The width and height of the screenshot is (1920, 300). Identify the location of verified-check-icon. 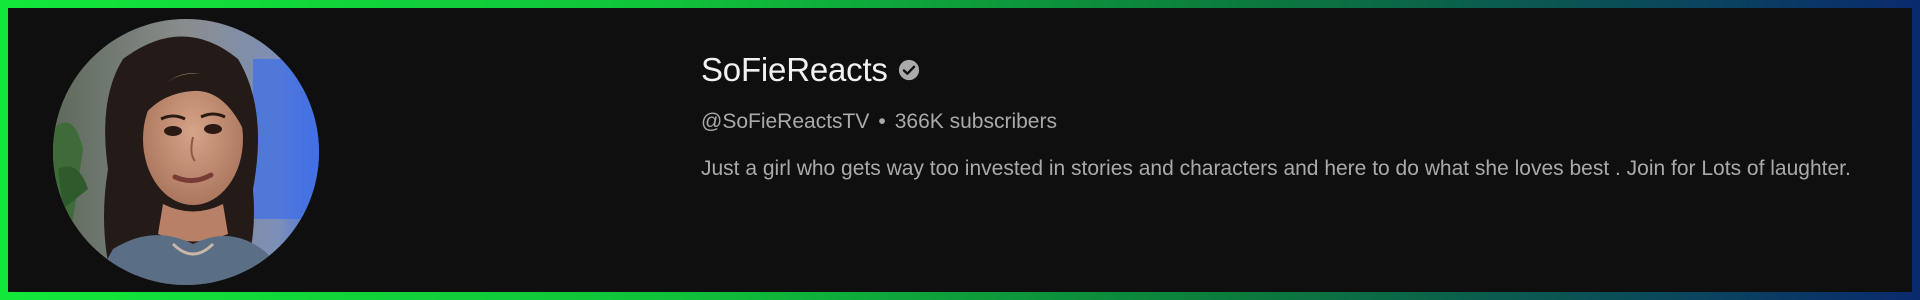
(909, 70).